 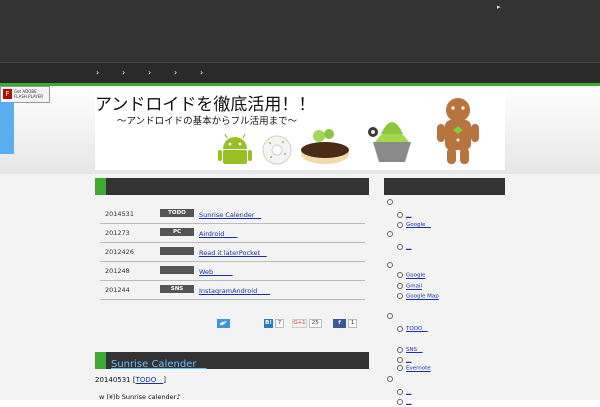 What do you see at coordinates (235, 148) in the screenshot?
I see `android-robot-icon` at bounding box center [235, 148].